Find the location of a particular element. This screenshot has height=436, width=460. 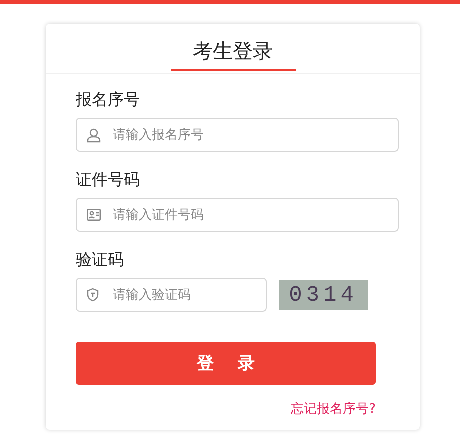

input-field: 请输入验证码 is located at coordinates (171, 295).